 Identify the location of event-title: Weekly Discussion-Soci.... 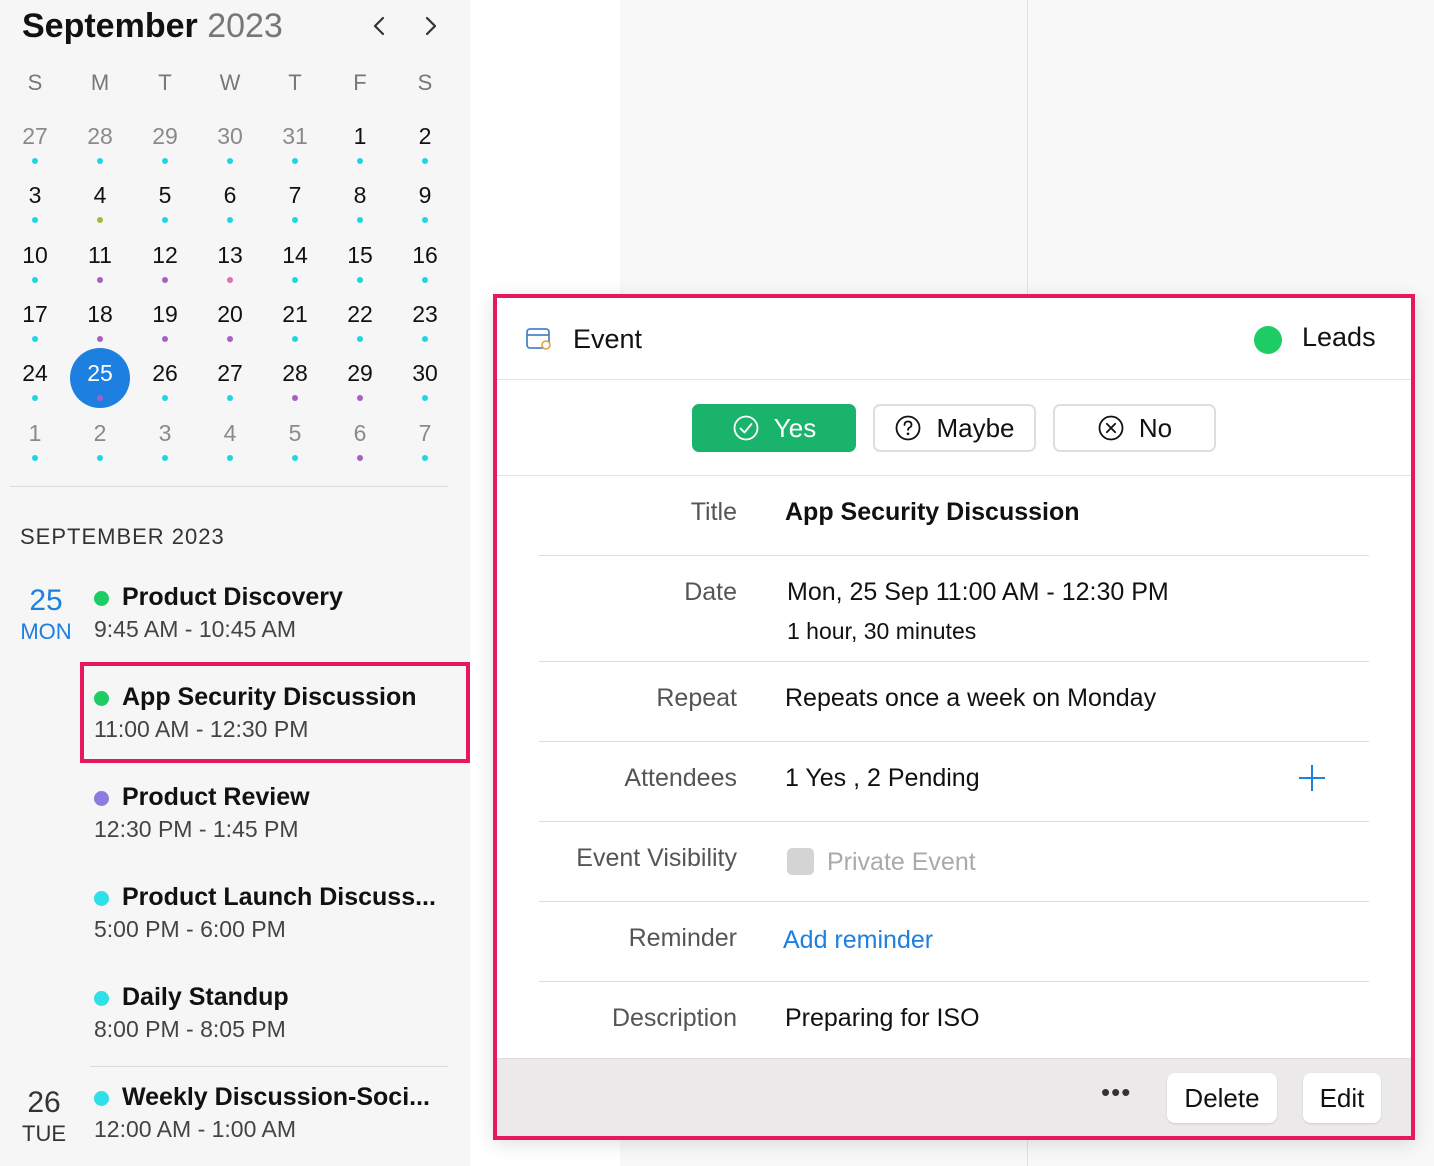
(276, 1097).